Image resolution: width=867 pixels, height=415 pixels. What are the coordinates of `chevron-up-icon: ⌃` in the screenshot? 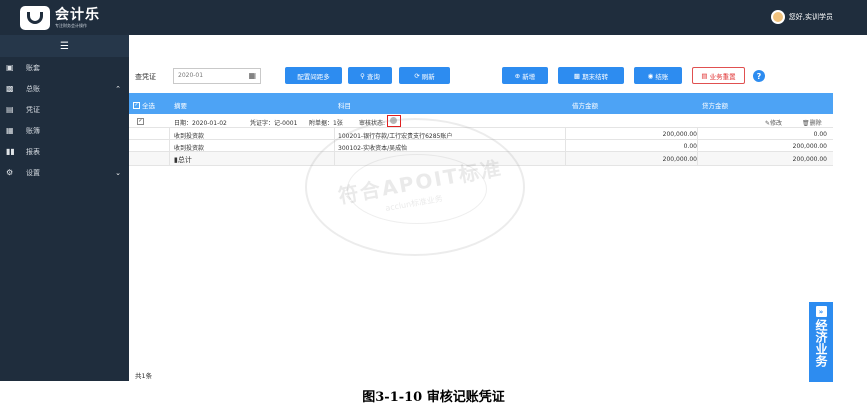 It's located at (118, 88).